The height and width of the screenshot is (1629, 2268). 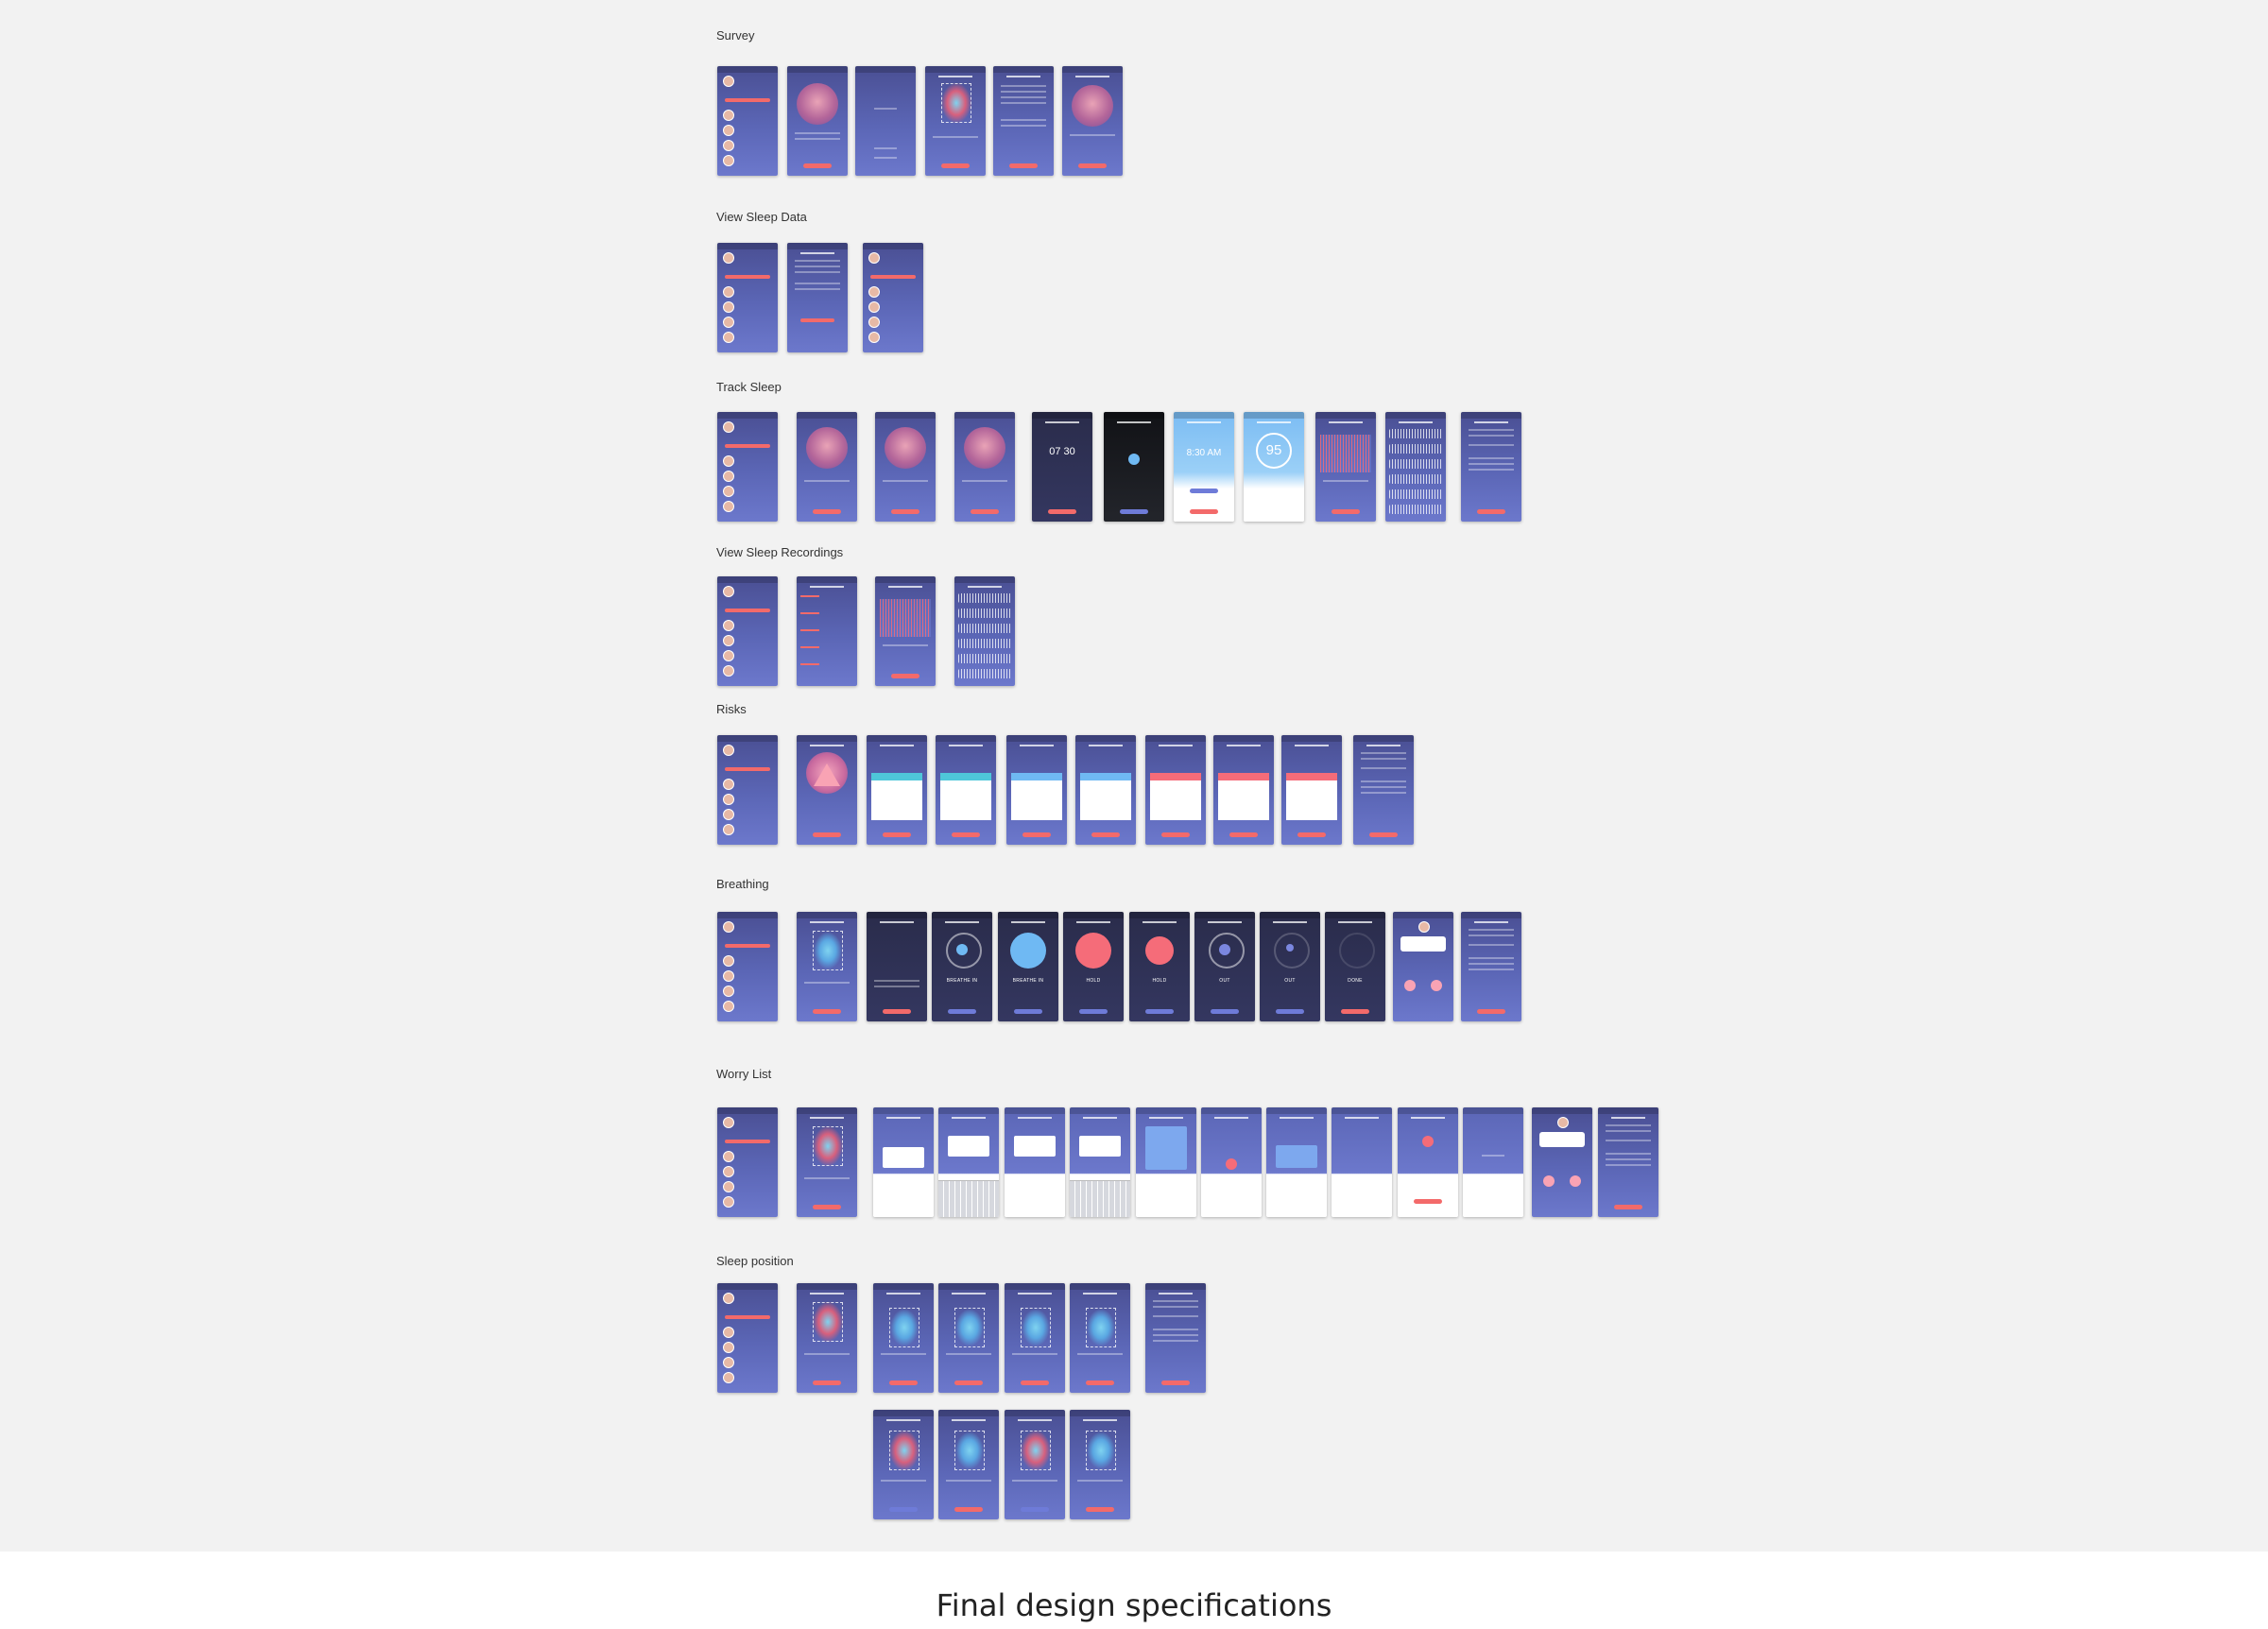 What do you see at coordinates (1355, 967) in the screenshot?
I see `screen-thumbnail: DONE` at bounding box center [1355, 967].